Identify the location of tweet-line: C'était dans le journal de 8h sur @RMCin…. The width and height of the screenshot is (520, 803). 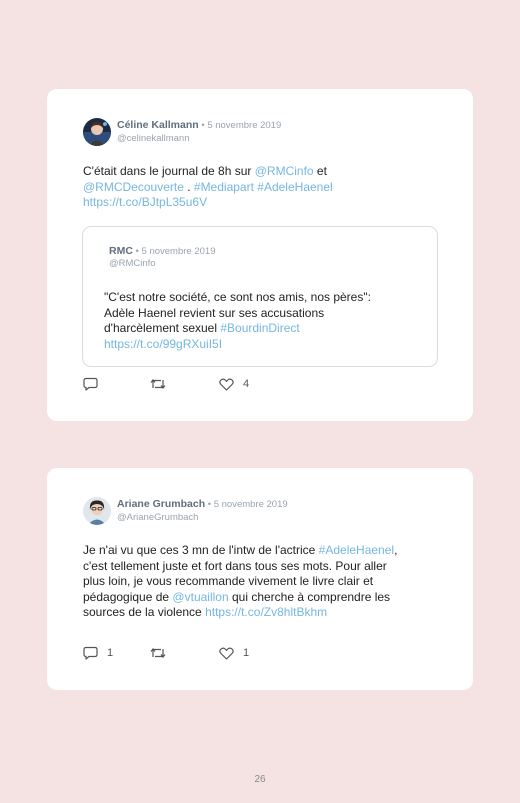
(263, 172).